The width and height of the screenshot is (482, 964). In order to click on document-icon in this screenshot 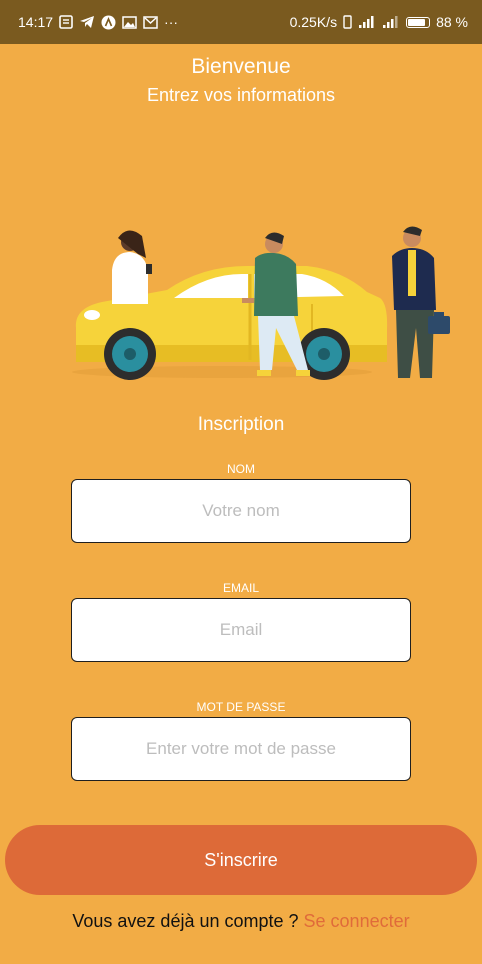, I will do `click(66, 22)`.